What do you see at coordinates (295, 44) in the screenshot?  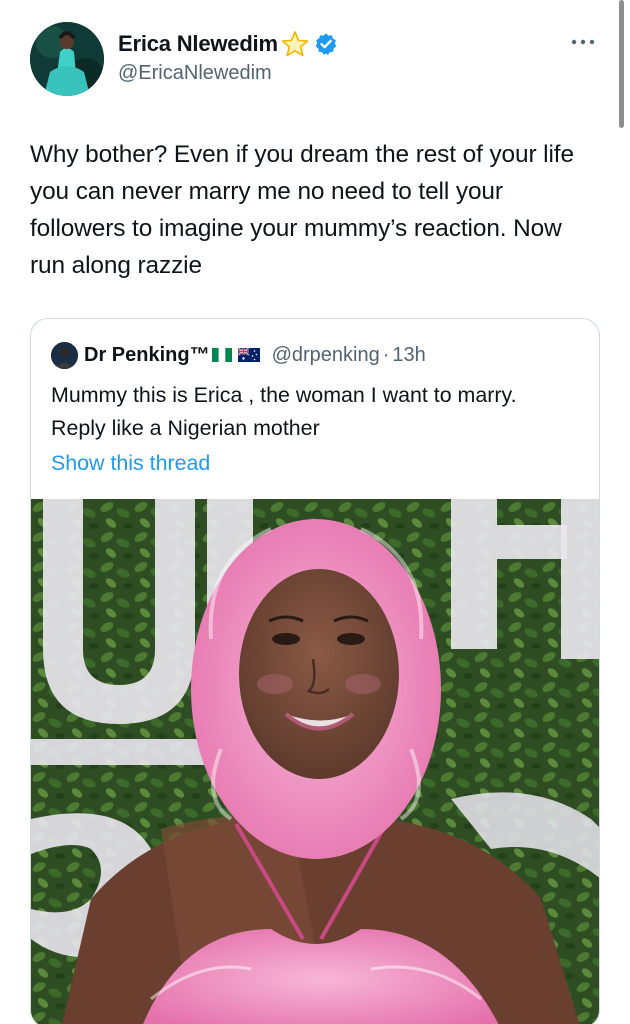 I see `star-icon` at bounding box center [295, 44].